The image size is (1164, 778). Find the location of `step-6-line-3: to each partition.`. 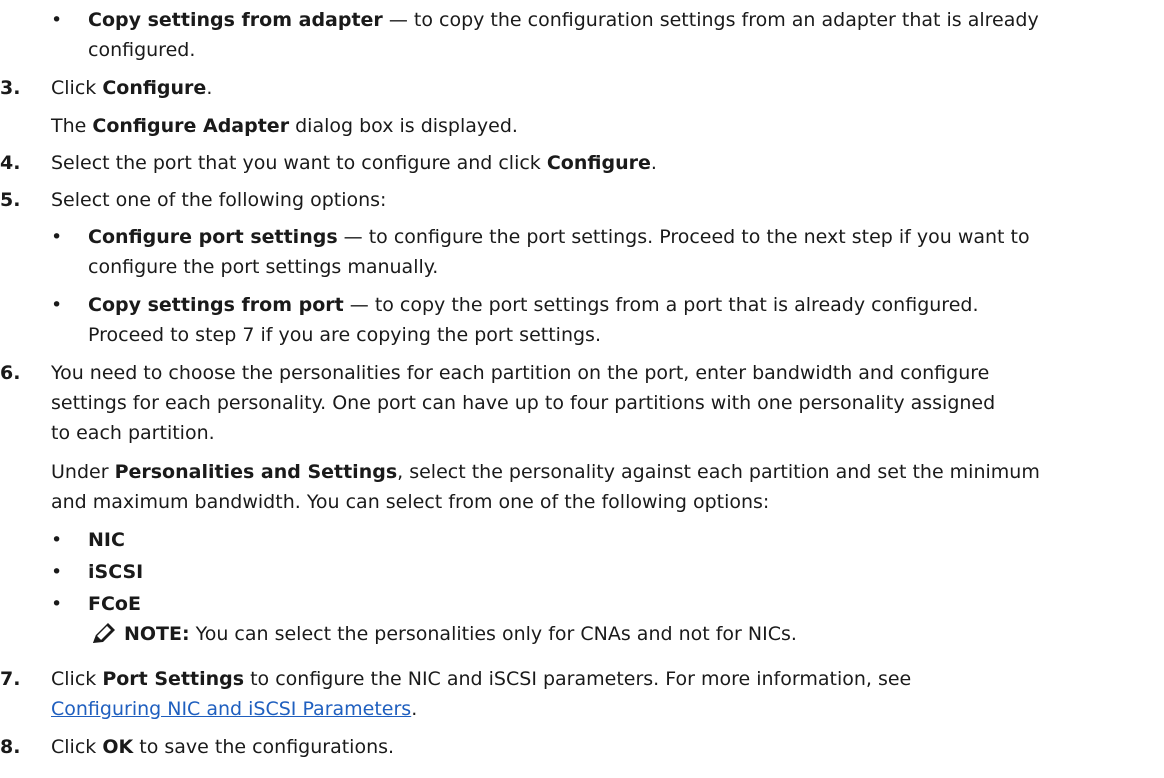

step-6-line-3: to each partition. is located at coordinates (133, 433).